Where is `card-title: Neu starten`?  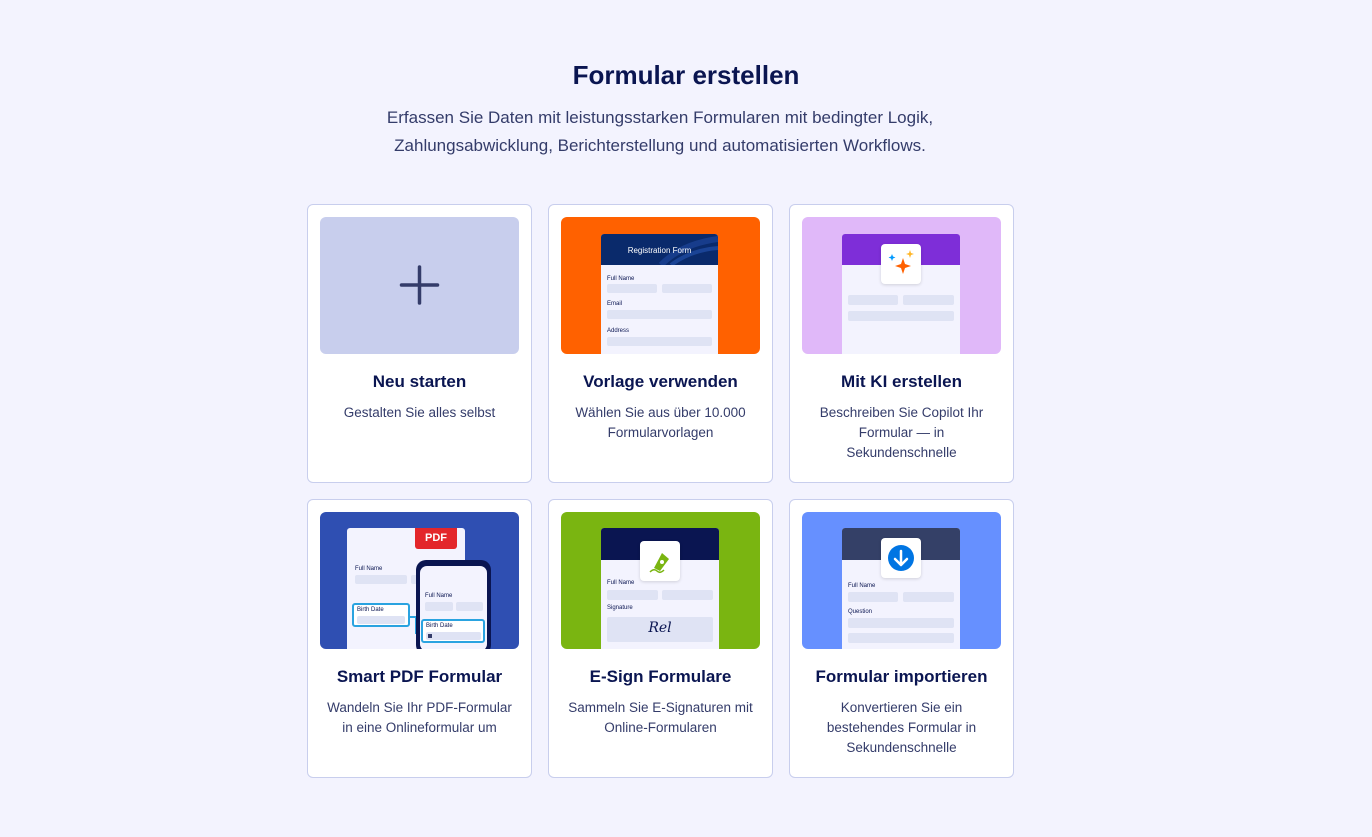
card-title: Neu starten is located at coordinates (419, 381).